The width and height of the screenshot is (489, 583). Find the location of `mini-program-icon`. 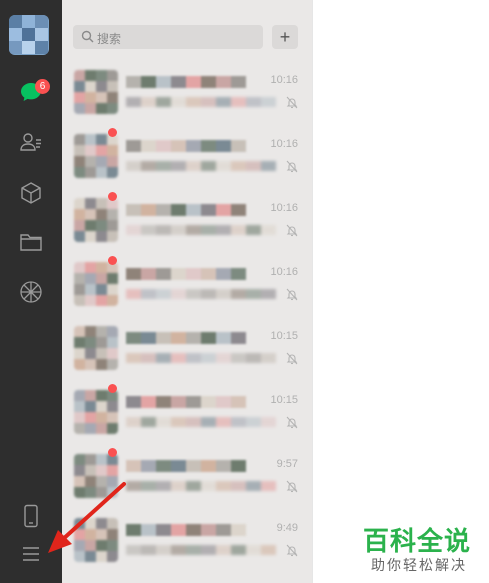

mini-program-icon is located at coordinates (31, 193).